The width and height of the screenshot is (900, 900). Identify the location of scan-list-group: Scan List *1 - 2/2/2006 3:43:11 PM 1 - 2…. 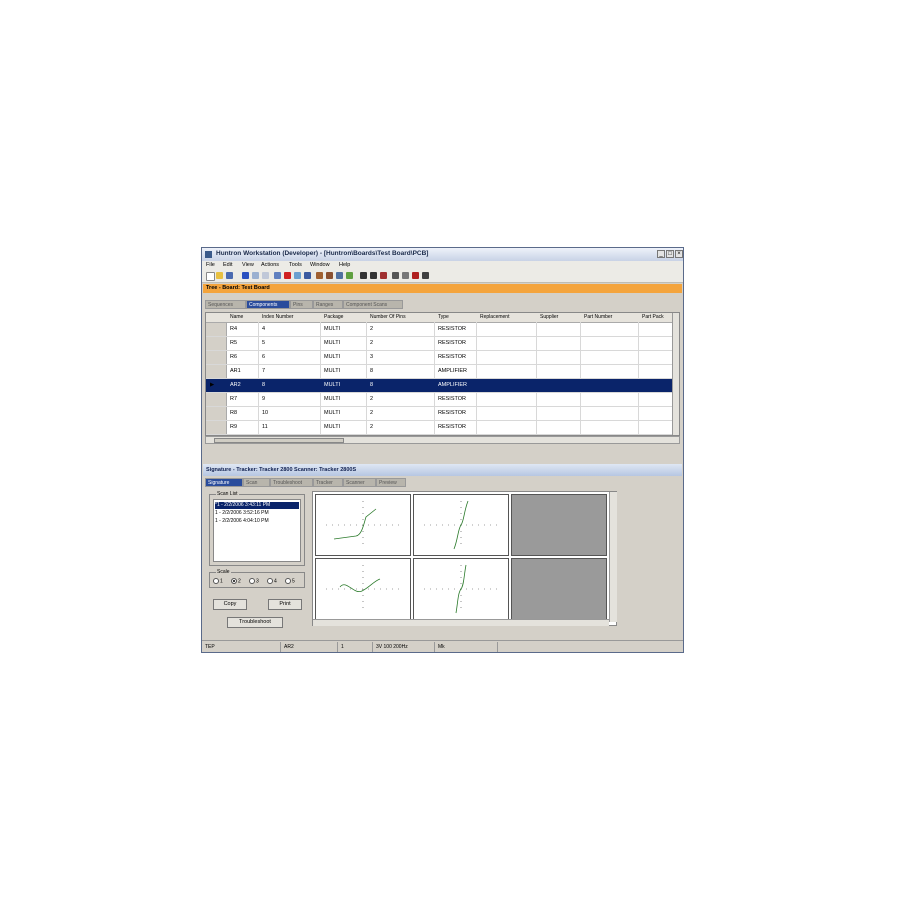
(257, 528).